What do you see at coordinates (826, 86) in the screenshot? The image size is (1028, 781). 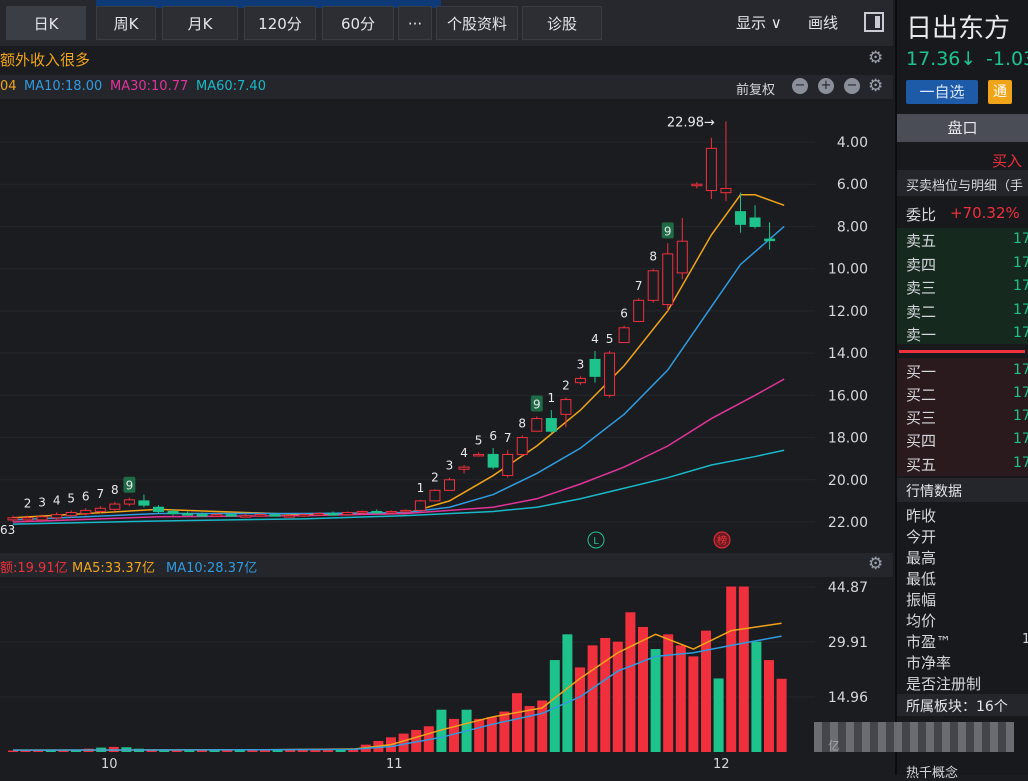 I see `zoom-in-icon: +` at bounding box center [826, 86].